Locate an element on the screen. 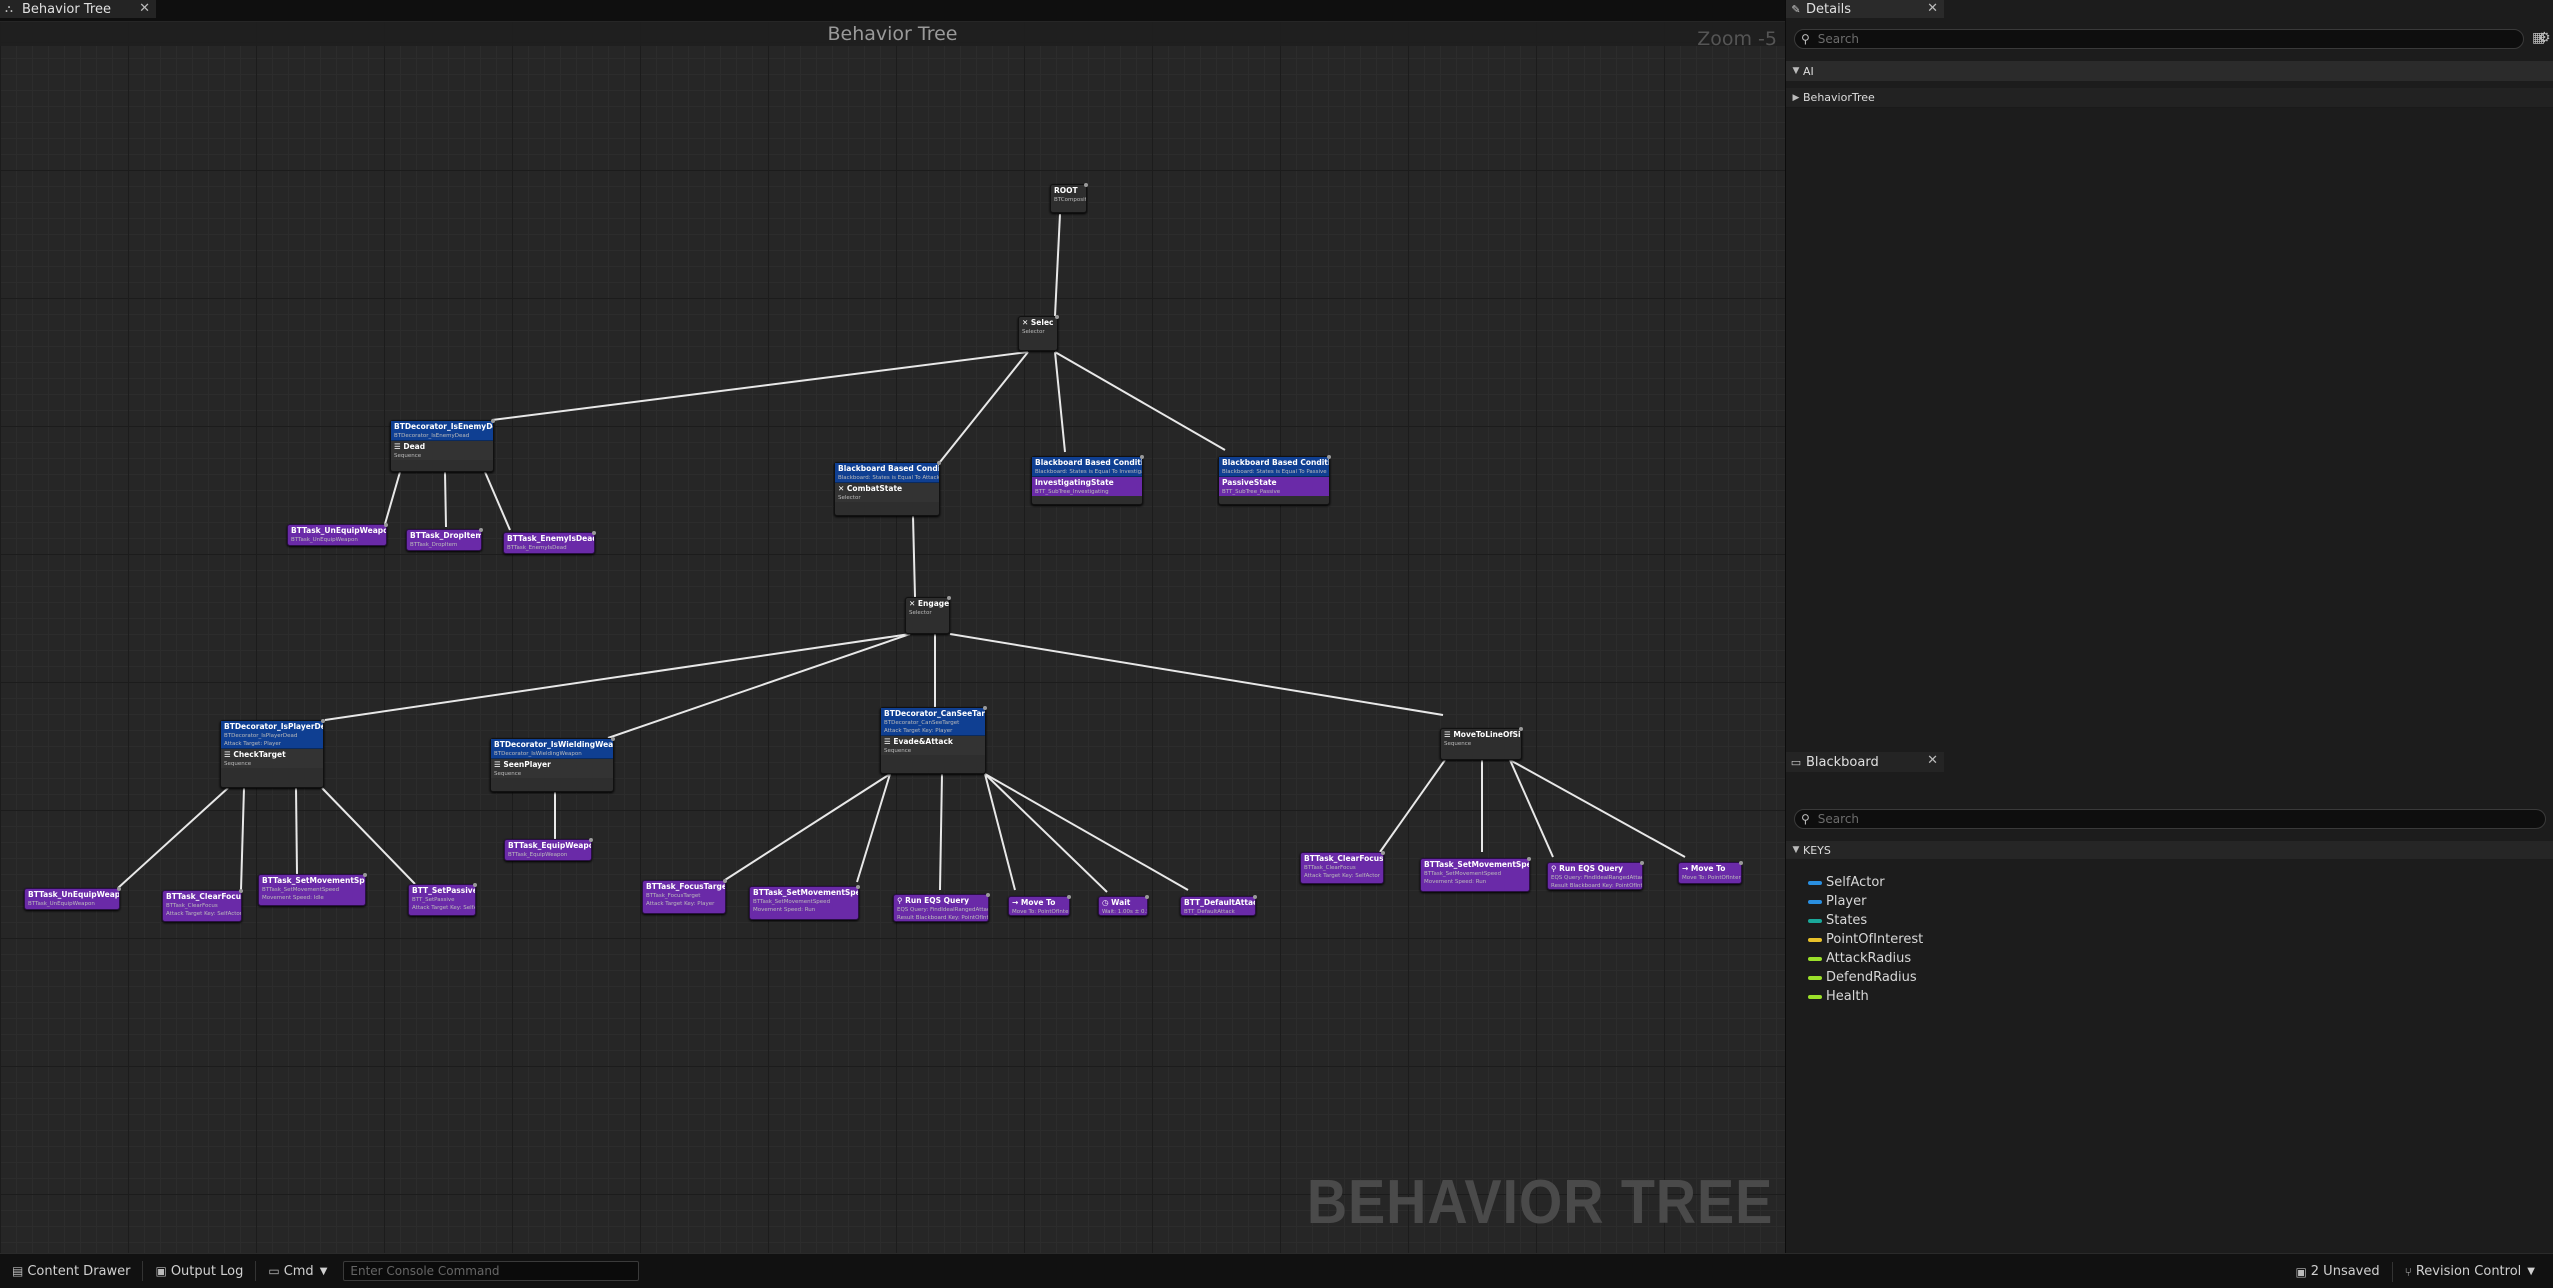  wire-root-selector is located at coordinates (1057, 265).